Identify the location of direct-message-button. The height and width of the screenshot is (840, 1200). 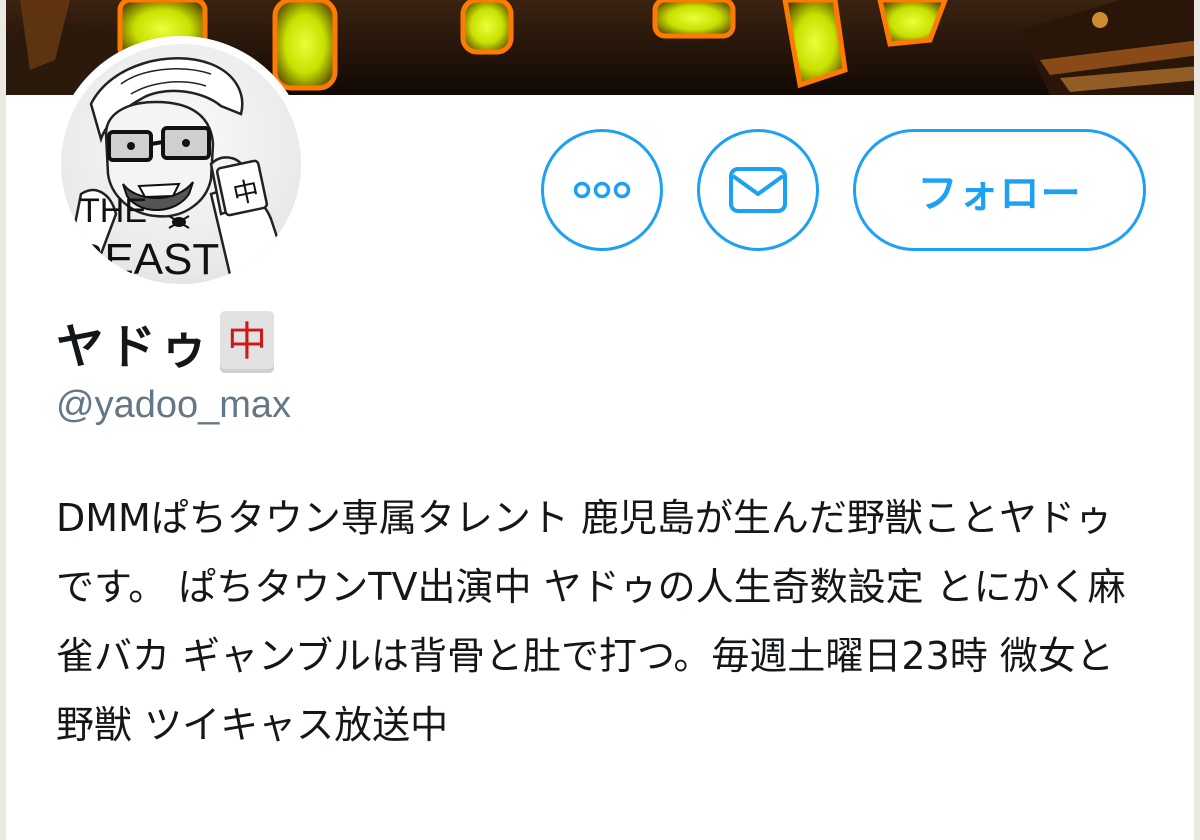
(758, 190).